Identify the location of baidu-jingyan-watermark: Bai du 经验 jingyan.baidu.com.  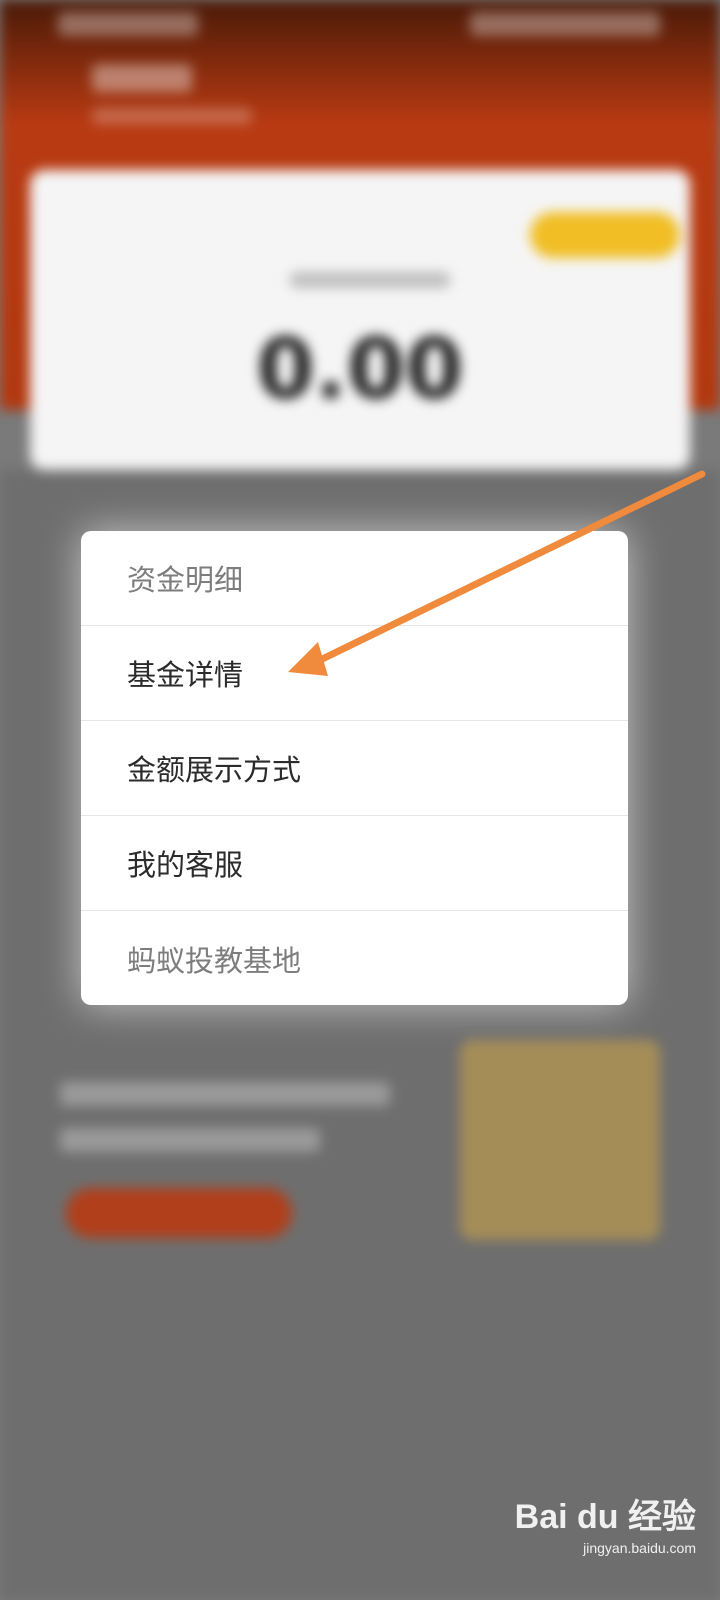
(605, 1522).